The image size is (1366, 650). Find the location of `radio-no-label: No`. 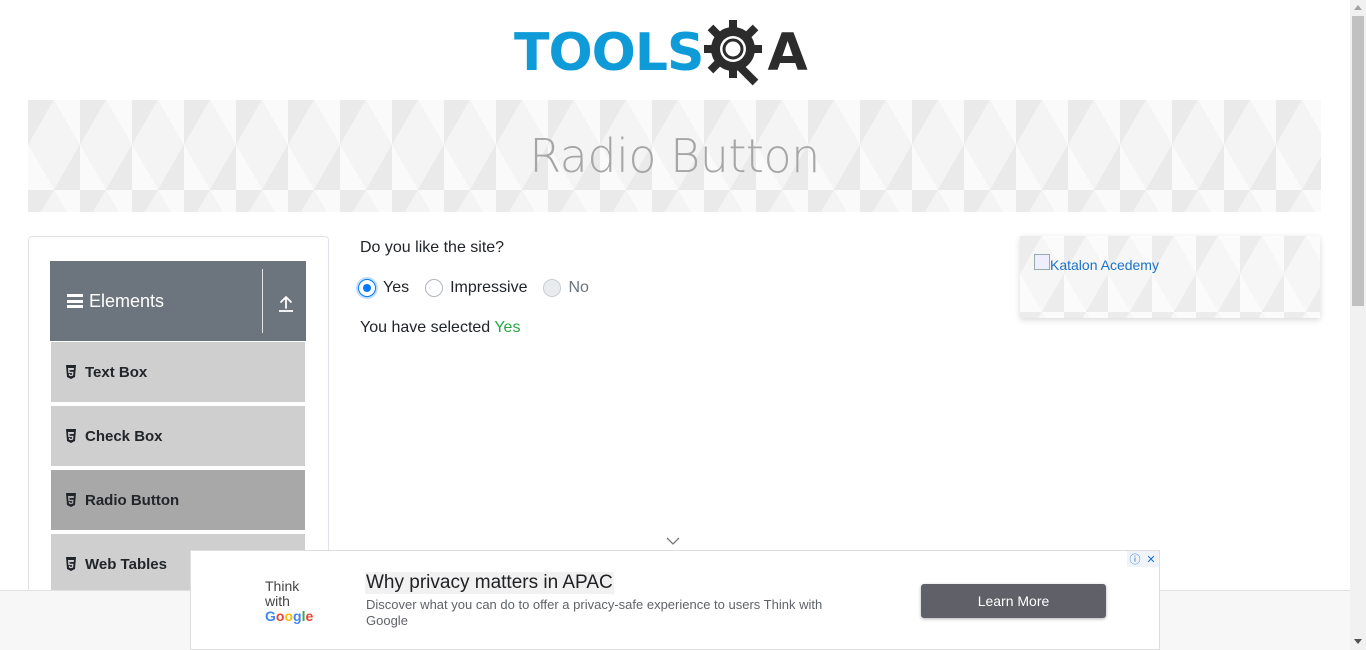

radio-no-label: No is located at coordinates (578, 287).